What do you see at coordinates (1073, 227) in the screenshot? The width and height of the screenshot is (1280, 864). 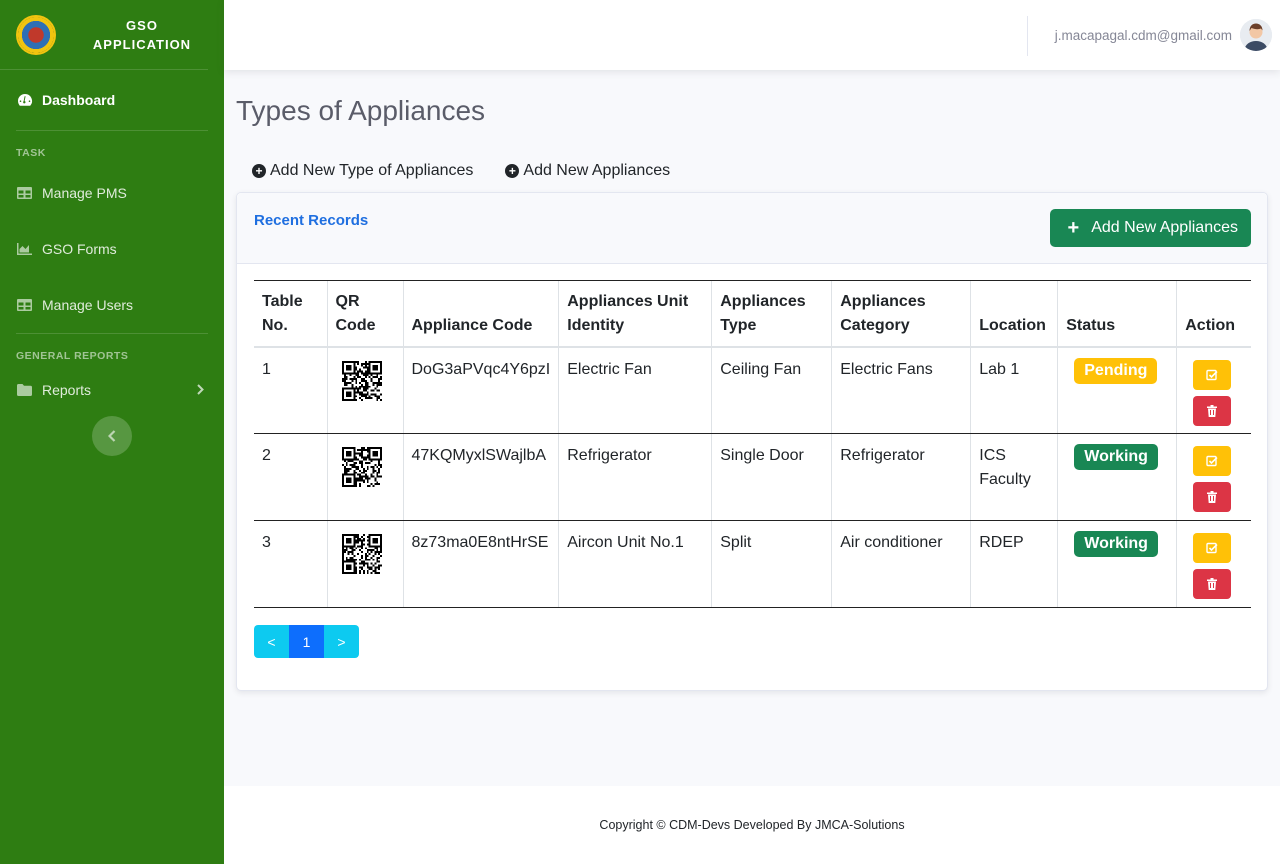 I see `plus-icon: +` at bounding box center [1073, 227].